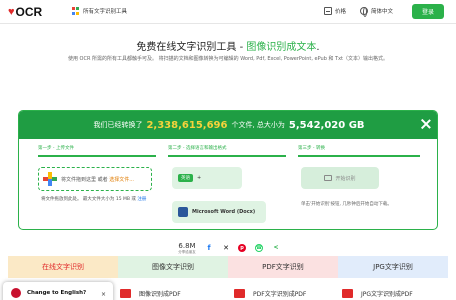 Image resolution: width=456 pixels, height=300 pixels. I want to click on banner-middle: 个文件, 总大小为, so click(258, 125).